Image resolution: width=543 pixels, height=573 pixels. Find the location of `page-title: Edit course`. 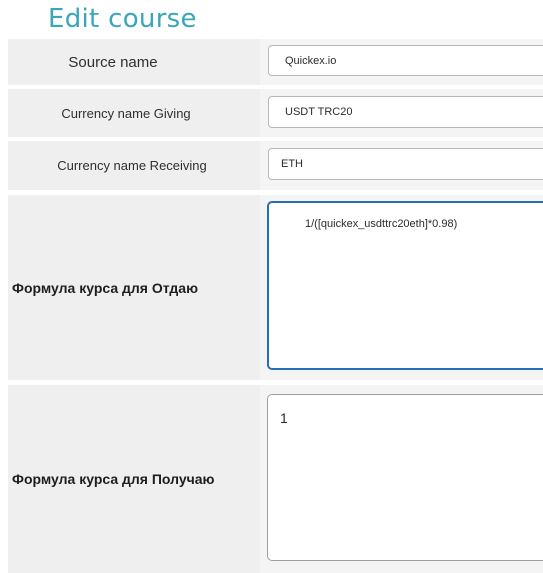

page-title: Edit course is located at coordinates (122, 19).